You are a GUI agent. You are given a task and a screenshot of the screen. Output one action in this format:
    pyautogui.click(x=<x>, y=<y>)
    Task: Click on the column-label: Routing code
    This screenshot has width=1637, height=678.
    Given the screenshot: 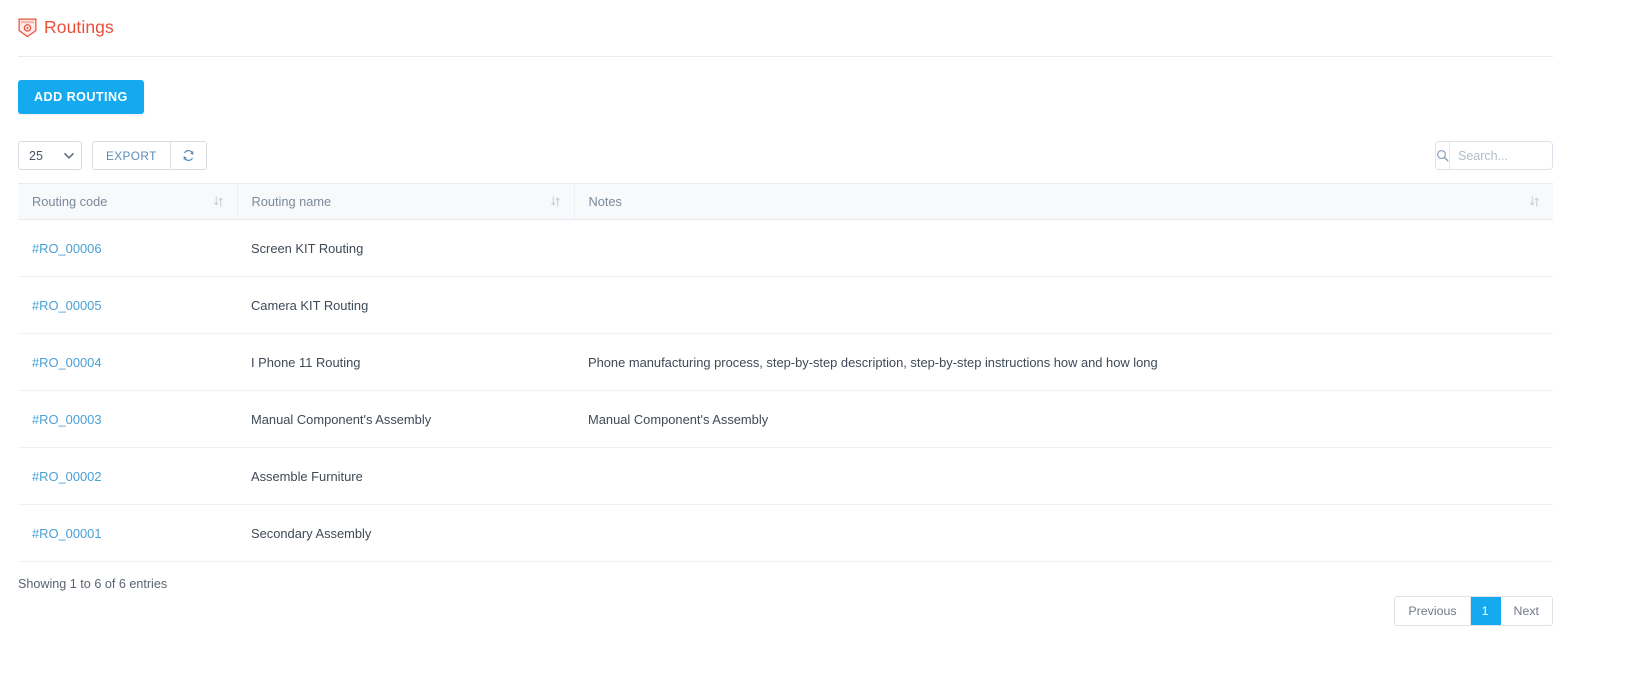 What is the action you would take?
    pyautogui.click(x=70, y=201)
    